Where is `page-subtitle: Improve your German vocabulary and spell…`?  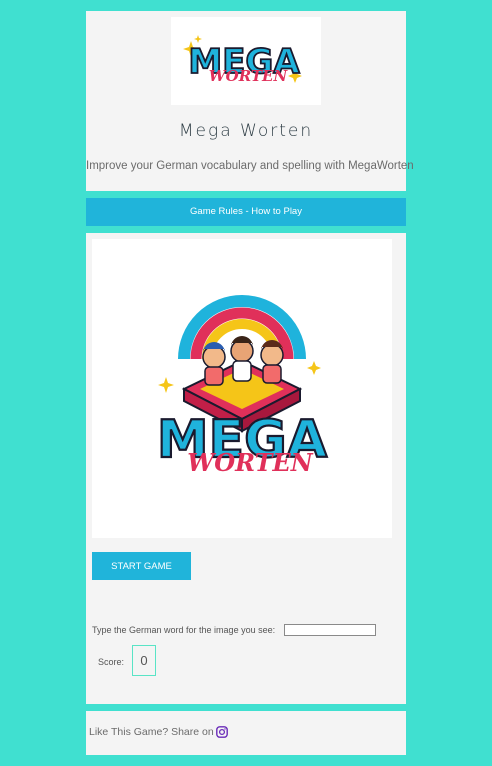 page-subtitle: Improve your German vocabulary and spell… is located at coordinates (250, 166).